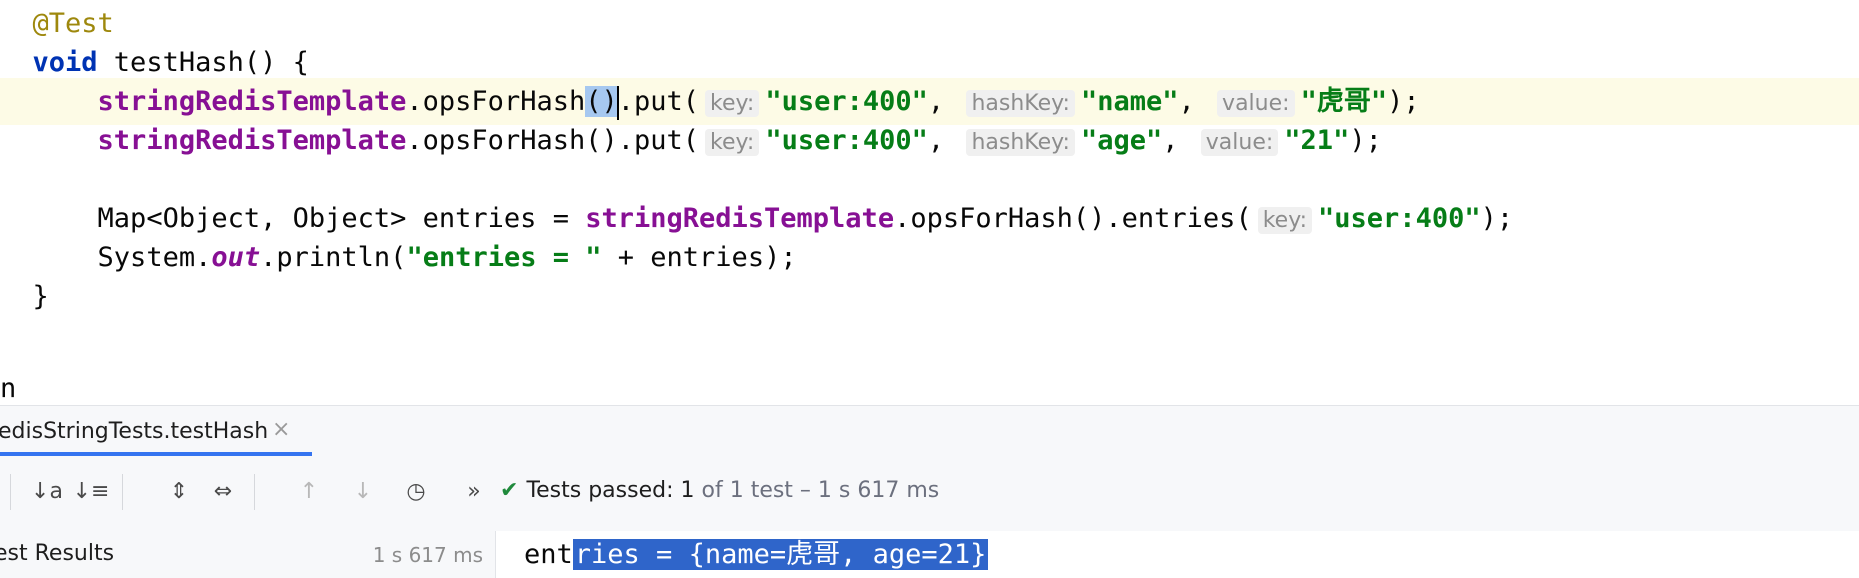  I want to click on system-class: System., so click(154, 257).